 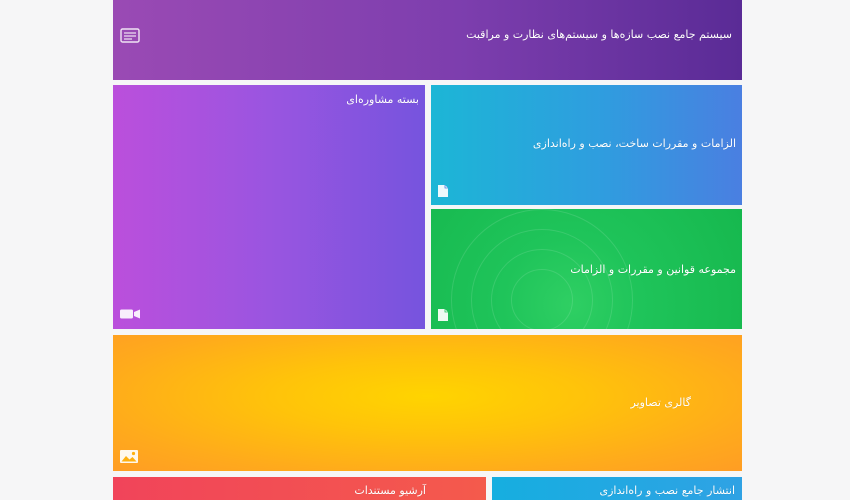 What do you see at coordinates (660, 402) in the screenshot?
I see `tile-image-gallery-title: گالری تصاویر` at bounding box center [660, 402].